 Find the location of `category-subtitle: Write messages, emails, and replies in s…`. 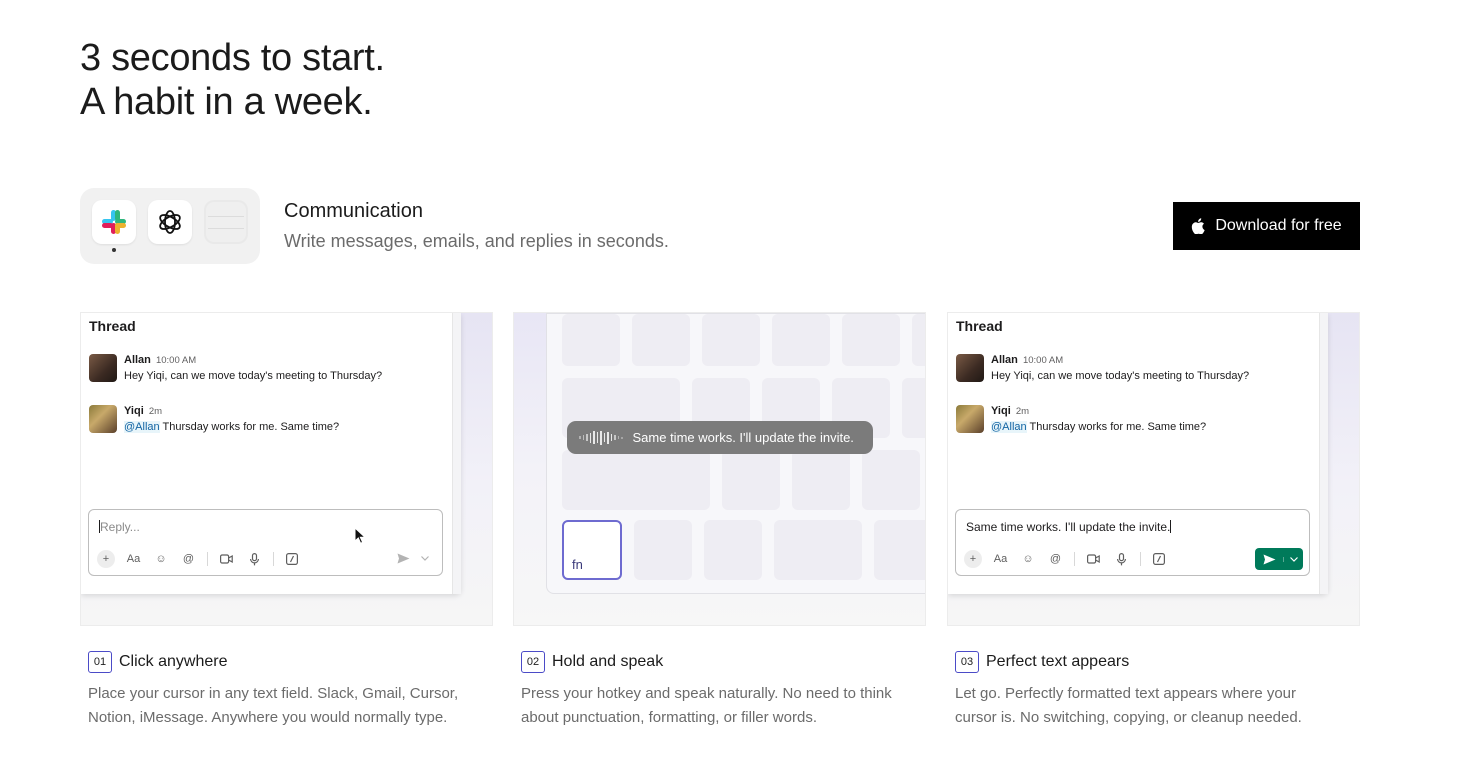

category-subtitle: Write messages, emails, and replies in s… is located at coordinates (476, 241).